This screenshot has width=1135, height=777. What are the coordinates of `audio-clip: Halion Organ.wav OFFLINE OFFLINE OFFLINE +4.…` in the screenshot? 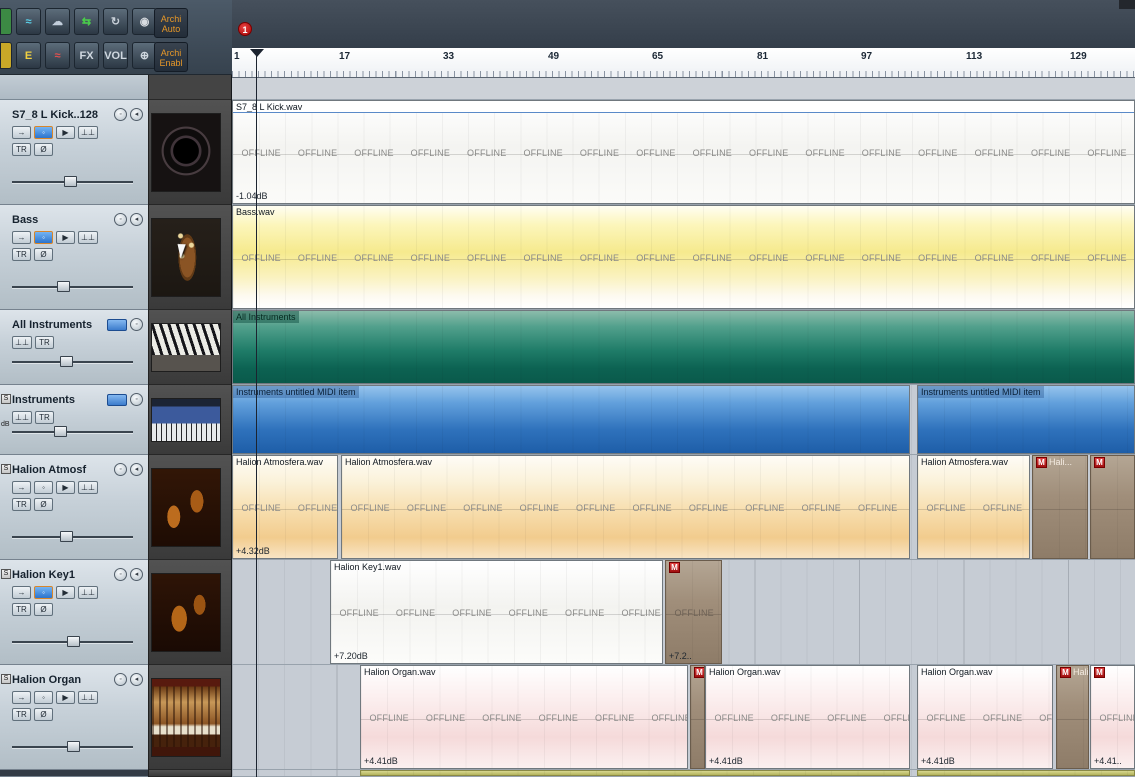 It's located at (985, 717).